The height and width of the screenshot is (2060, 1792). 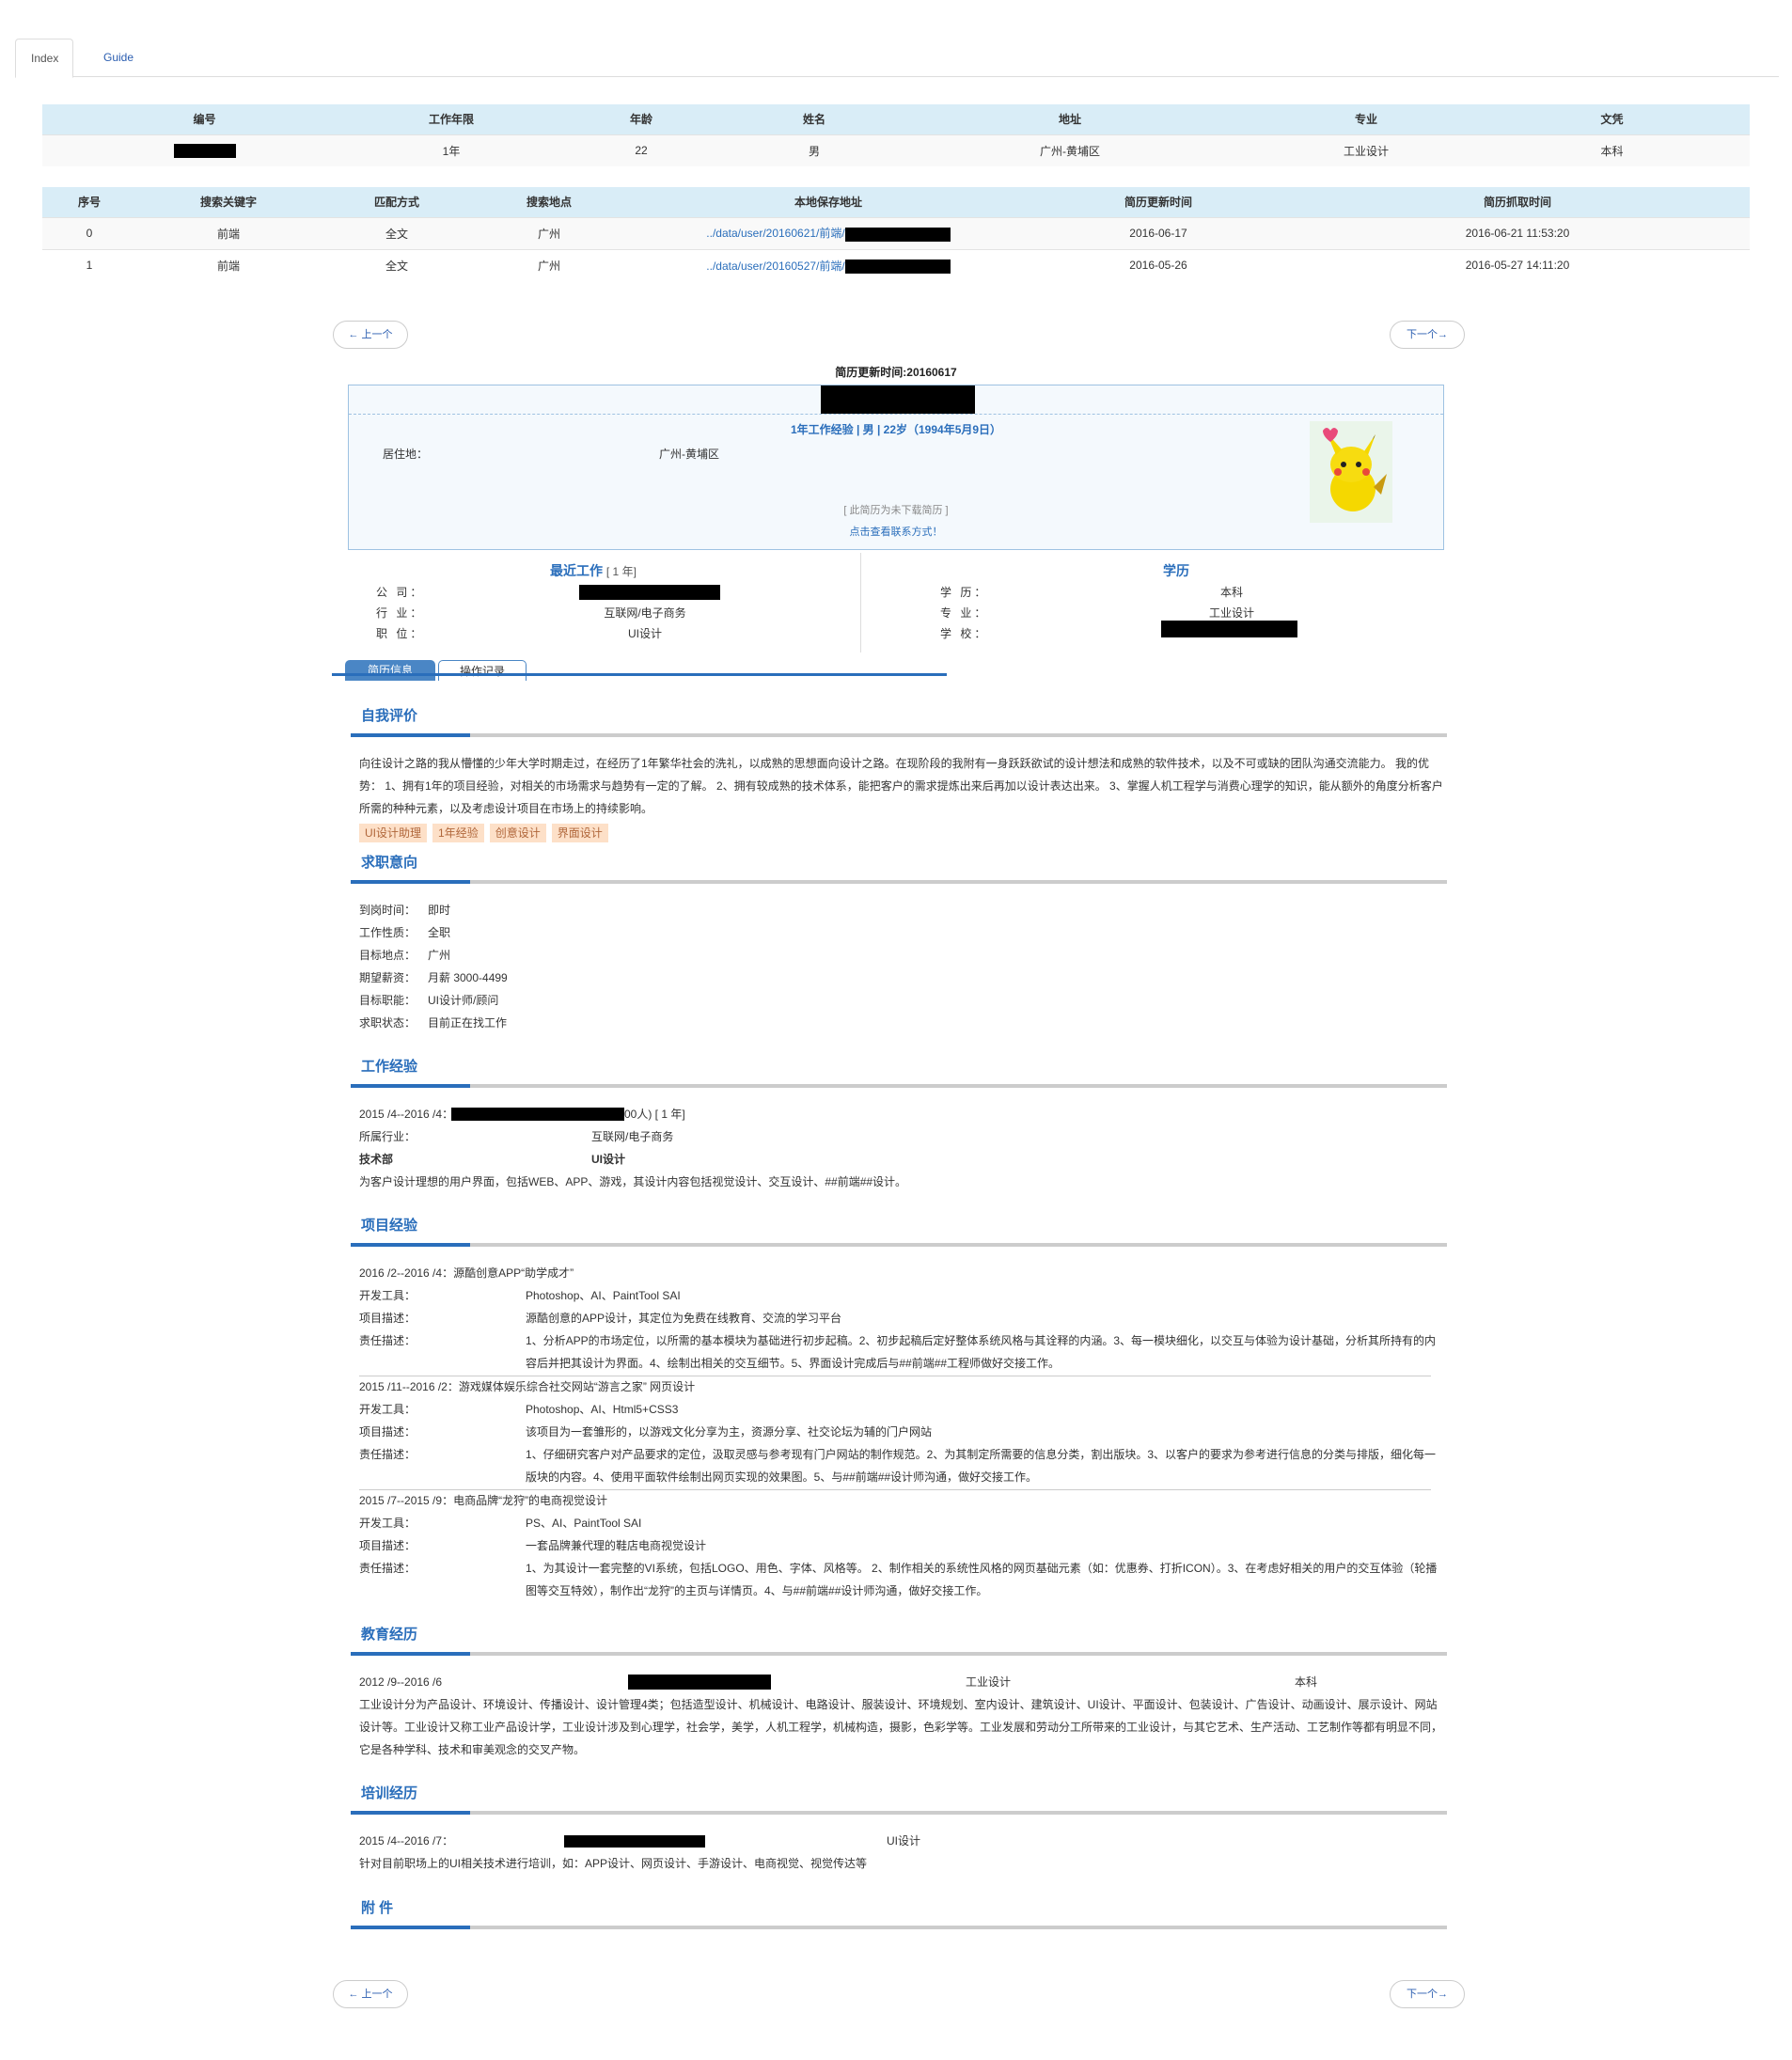 What do you see at coordinates (639, 674) in the screenshot?
I see `tab-underline` at bounding box center [639, 674].